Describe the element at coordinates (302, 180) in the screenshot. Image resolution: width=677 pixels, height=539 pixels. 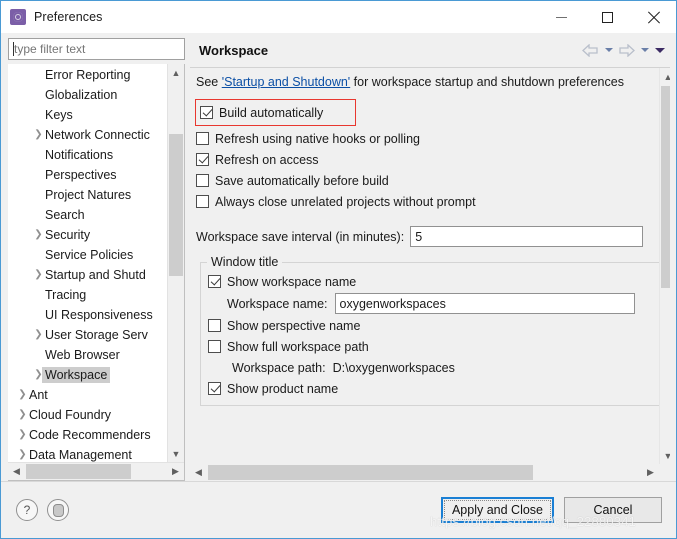
I see `save-automatically-before-build-label: Save automatically before build` at that location.